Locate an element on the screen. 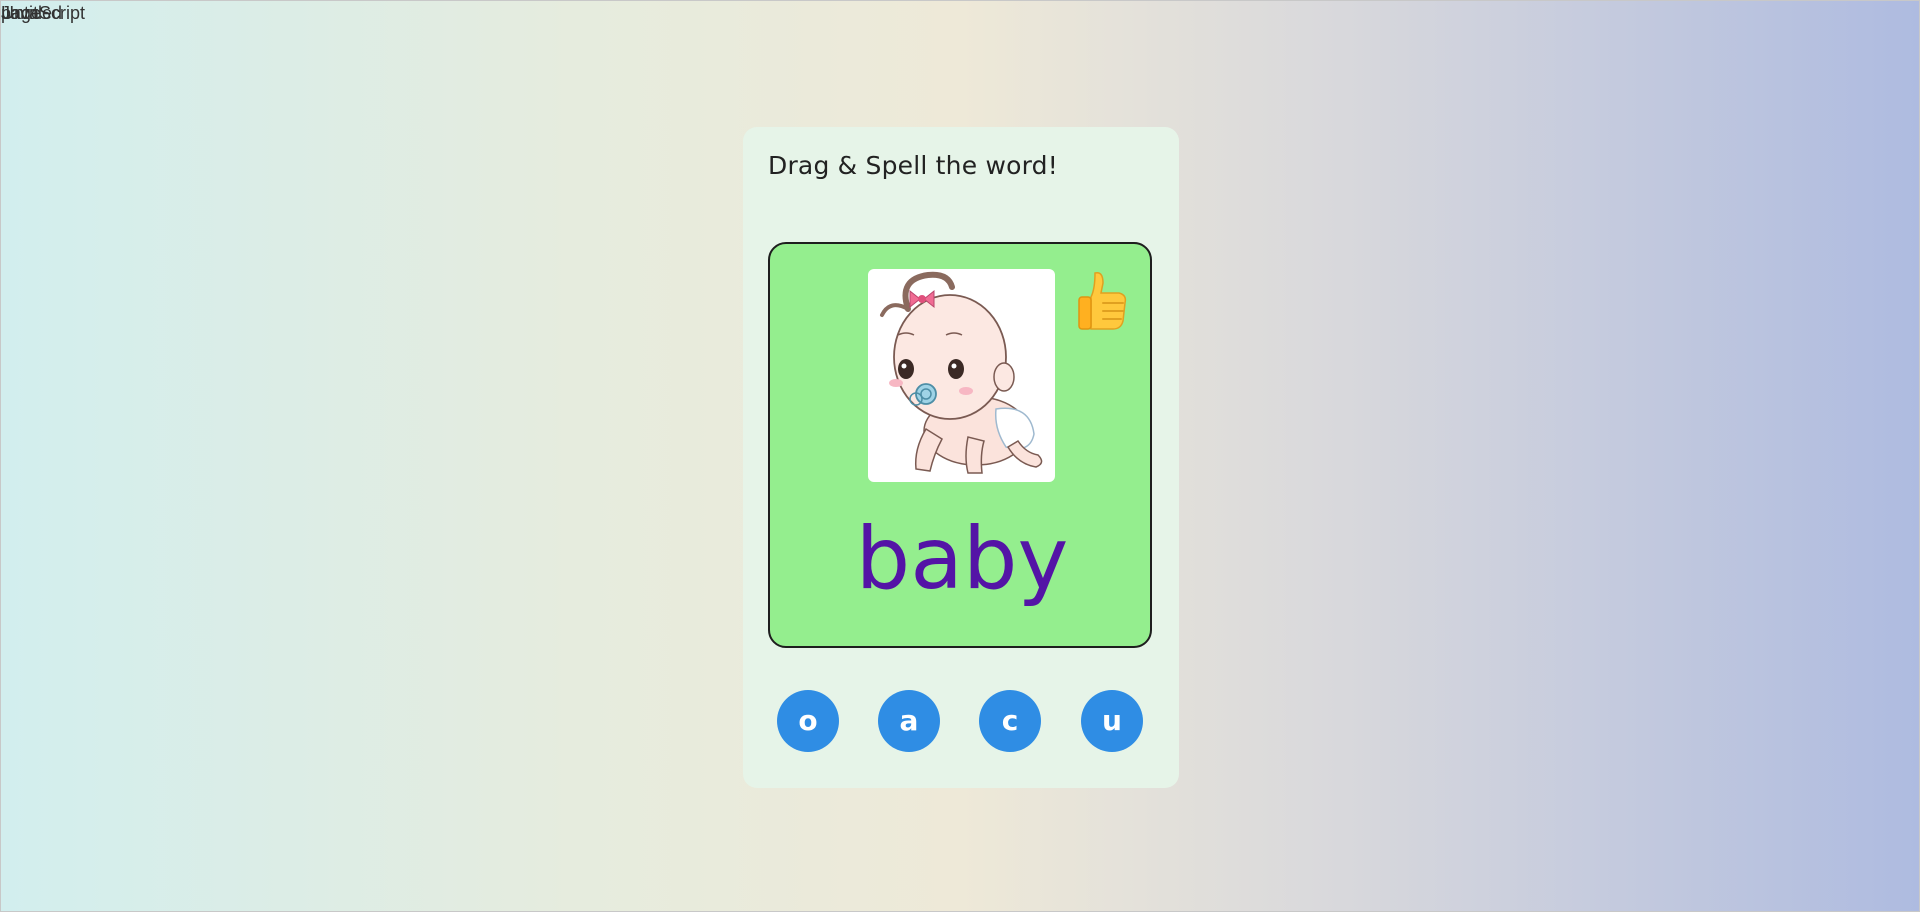 This screenshot has width=1920, height=912. letter-tile-c: c is located at coordinates (1010, 721).